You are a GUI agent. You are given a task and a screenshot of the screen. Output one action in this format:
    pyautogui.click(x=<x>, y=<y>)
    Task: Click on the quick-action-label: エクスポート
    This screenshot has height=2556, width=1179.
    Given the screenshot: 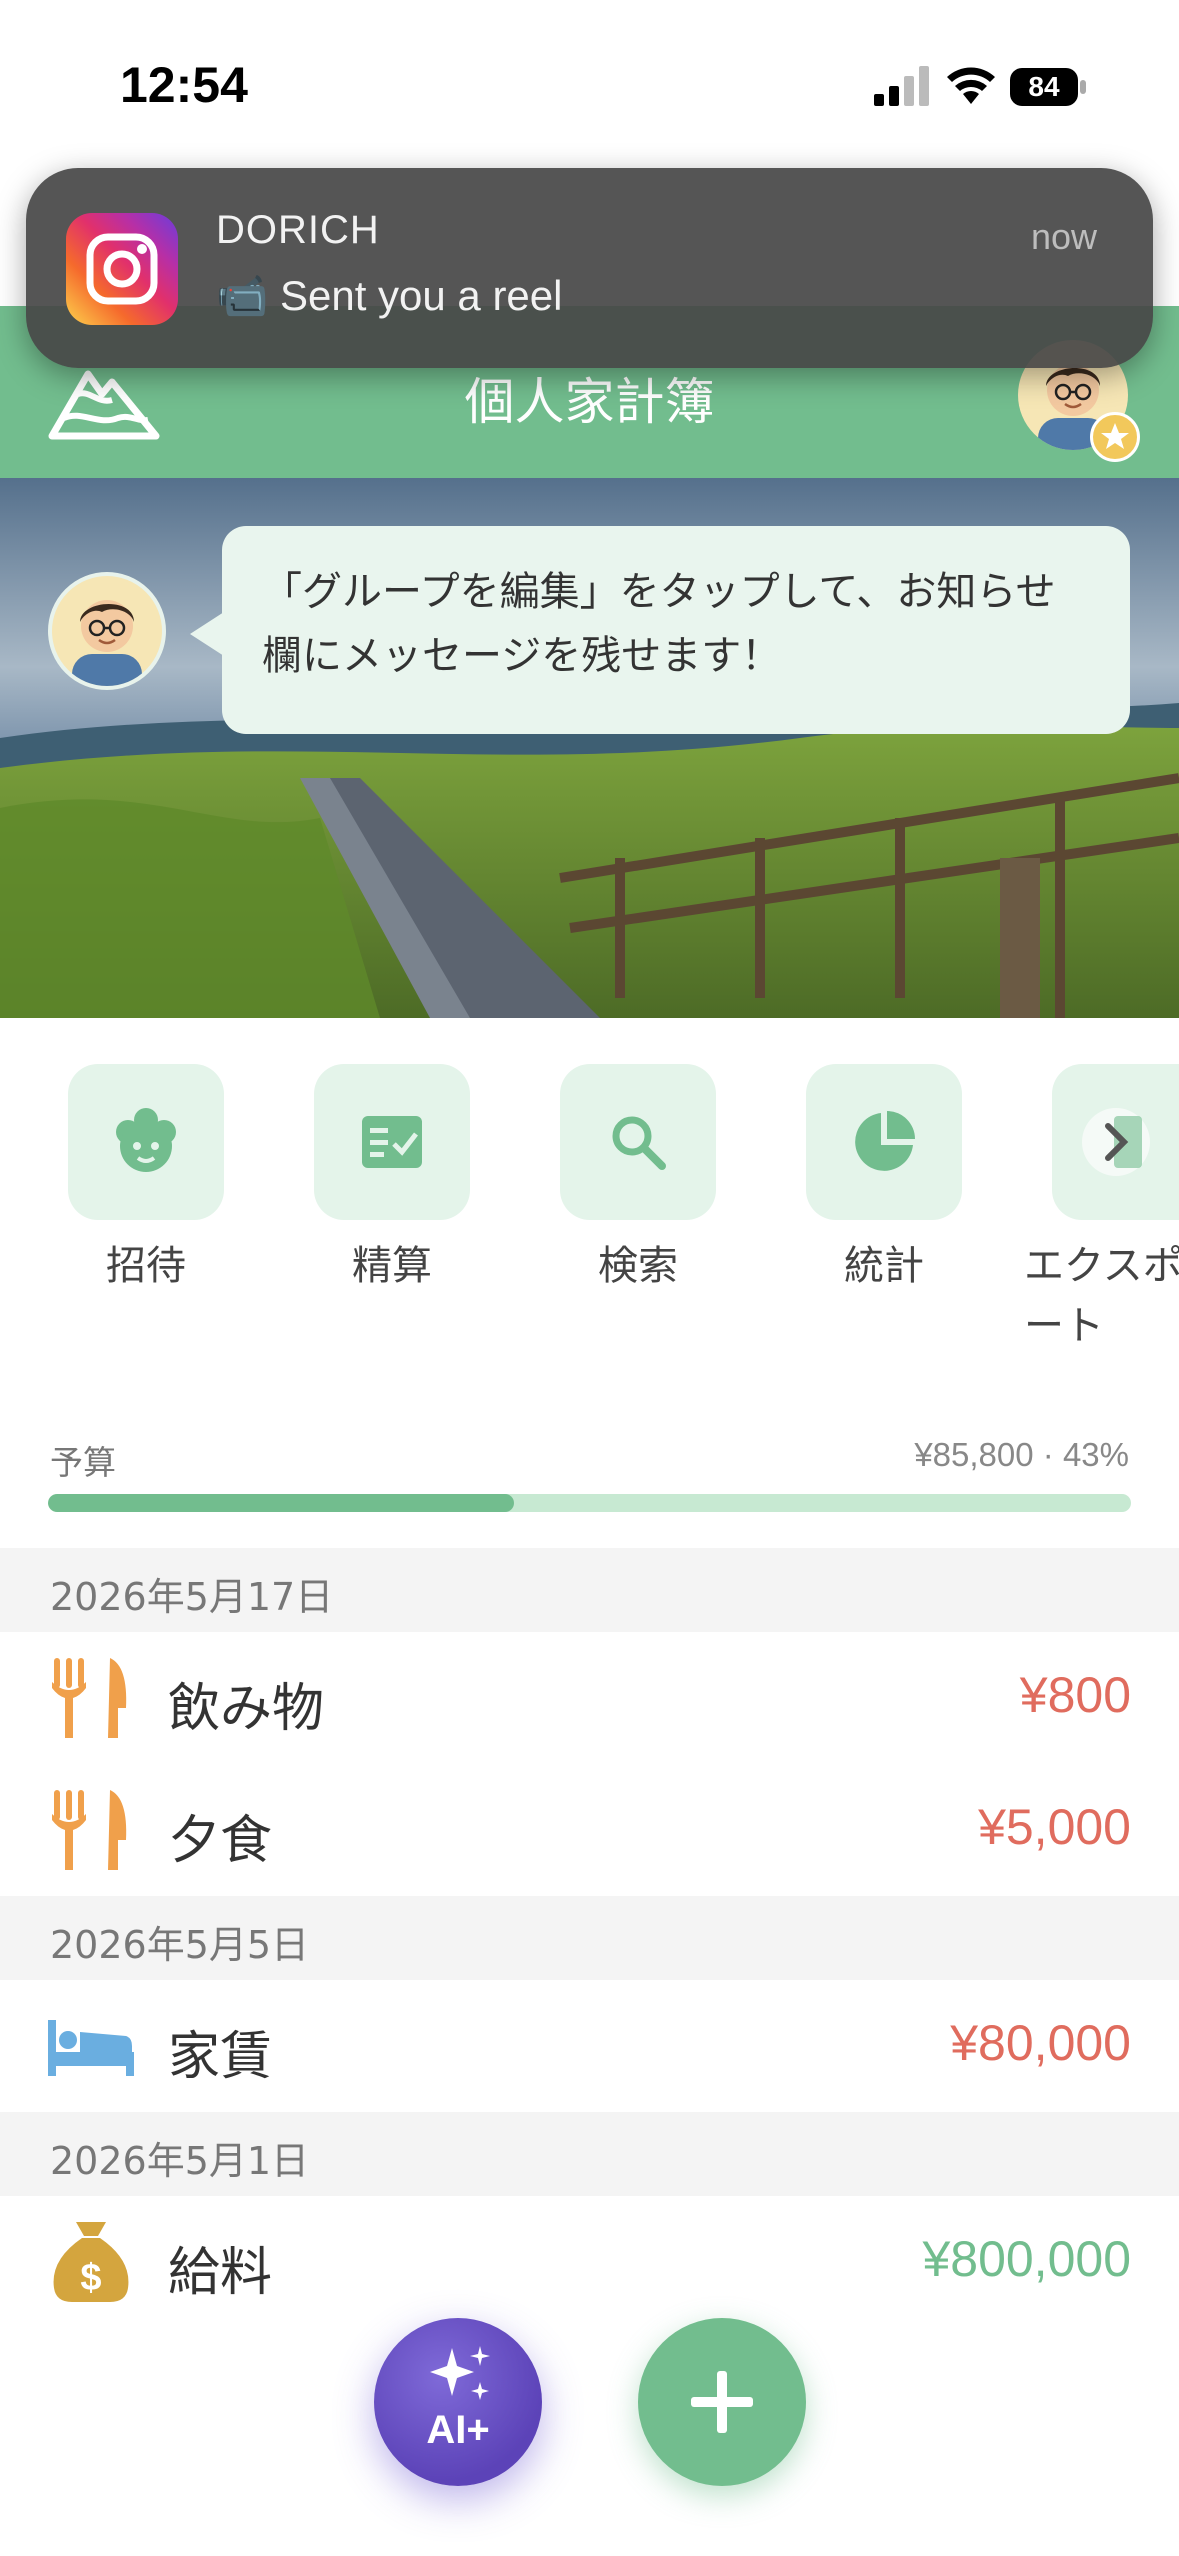 What is the action you would take?
    pyautogui.click(x=1101, y=1296)
    